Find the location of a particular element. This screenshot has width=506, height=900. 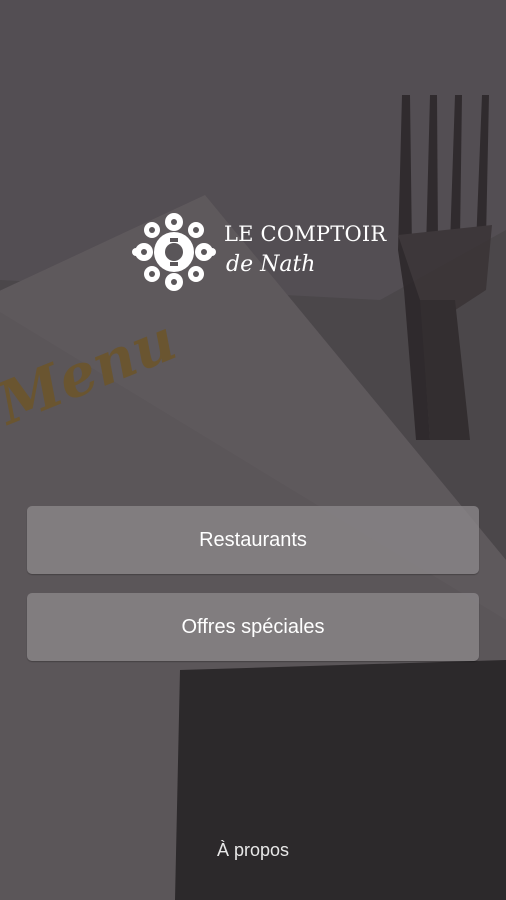

special-offers-button: Offres spéciales is located at coordinates (253, 627).